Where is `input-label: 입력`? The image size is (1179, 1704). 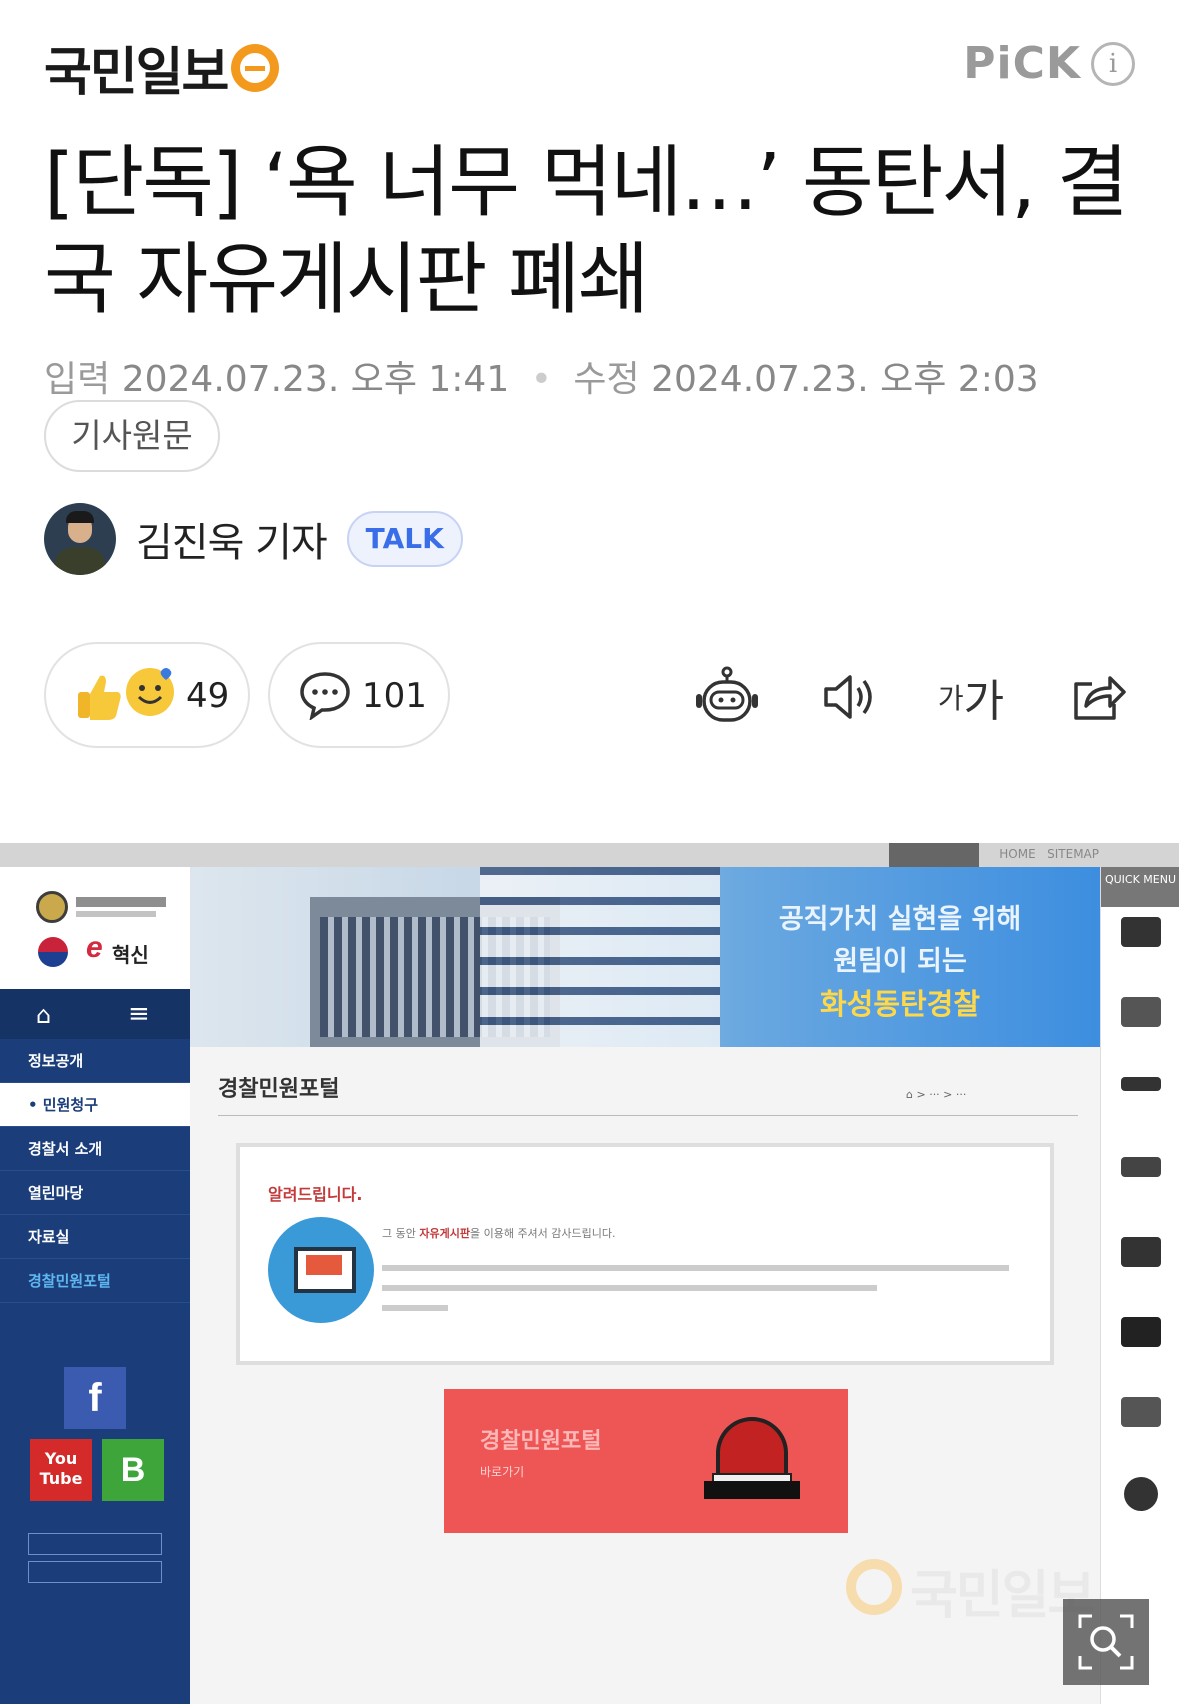
input-label: 입력 is located at coordinates (77, 379).